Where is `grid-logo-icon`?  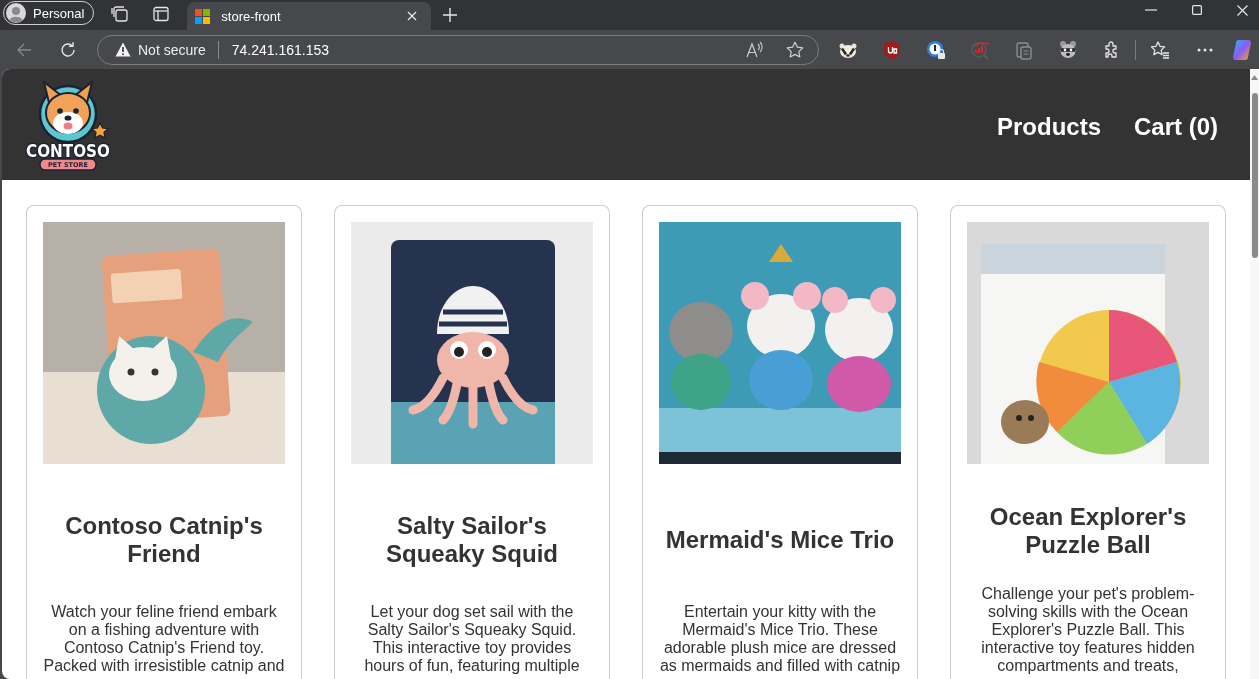
grid-logo-icon is located at coordinates (203, 16).